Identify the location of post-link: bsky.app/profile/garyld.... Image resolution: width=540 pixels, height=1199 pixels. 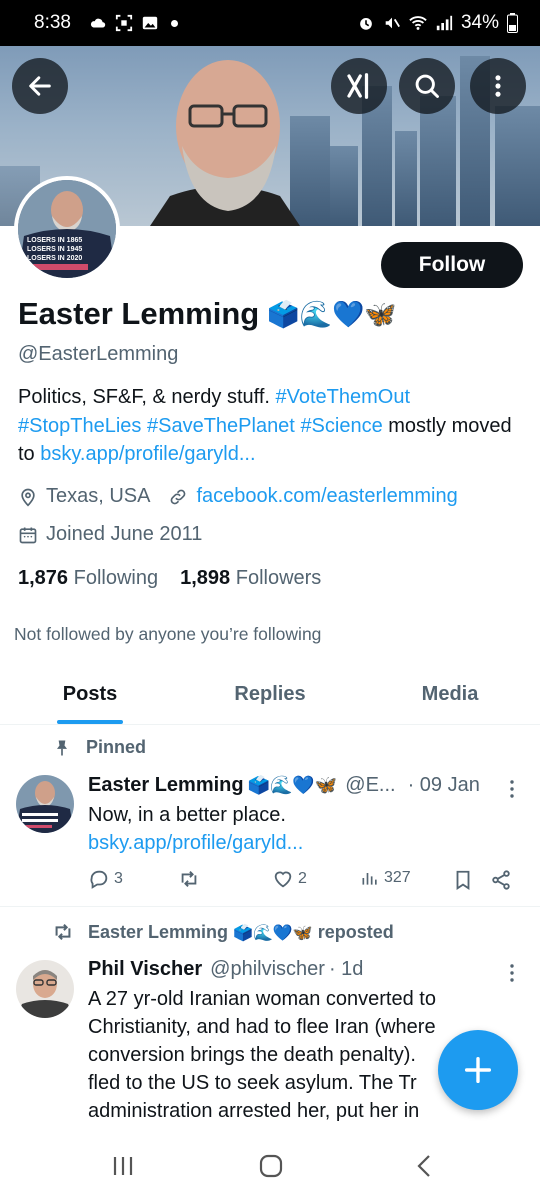
(288, 843).